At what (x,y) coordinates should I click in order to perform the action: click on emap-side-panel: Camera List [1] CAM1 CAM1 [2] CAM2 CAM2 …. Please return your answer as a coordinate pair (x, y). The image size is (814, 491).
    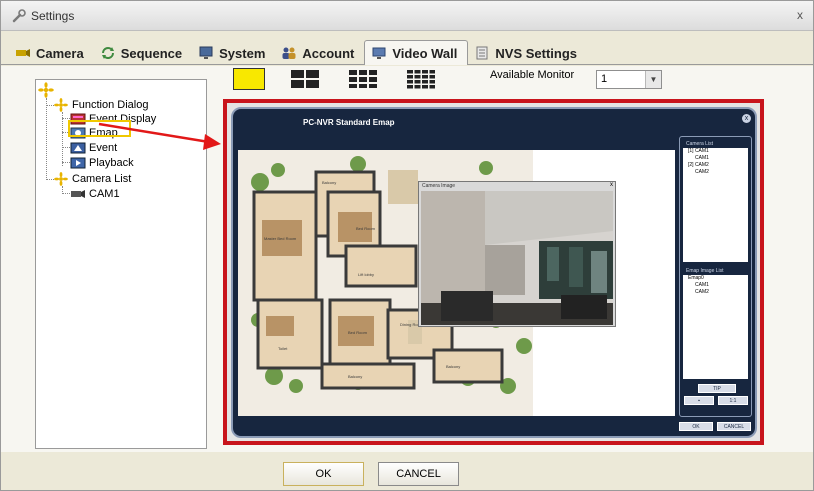
    Looking at the image, I should click on (715, 276).